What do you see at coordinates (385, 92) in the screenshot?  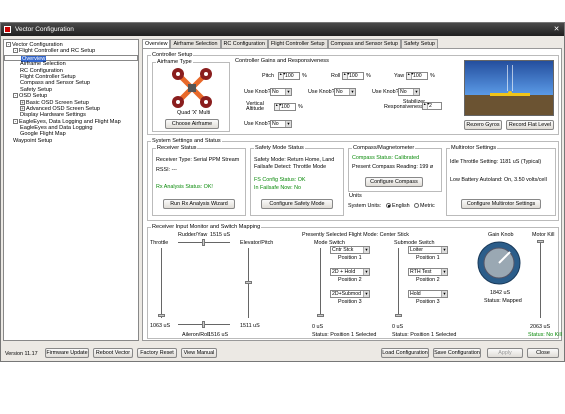 I see `yaw-knob-label: Use Knob?` at bounding box center [385, 92].